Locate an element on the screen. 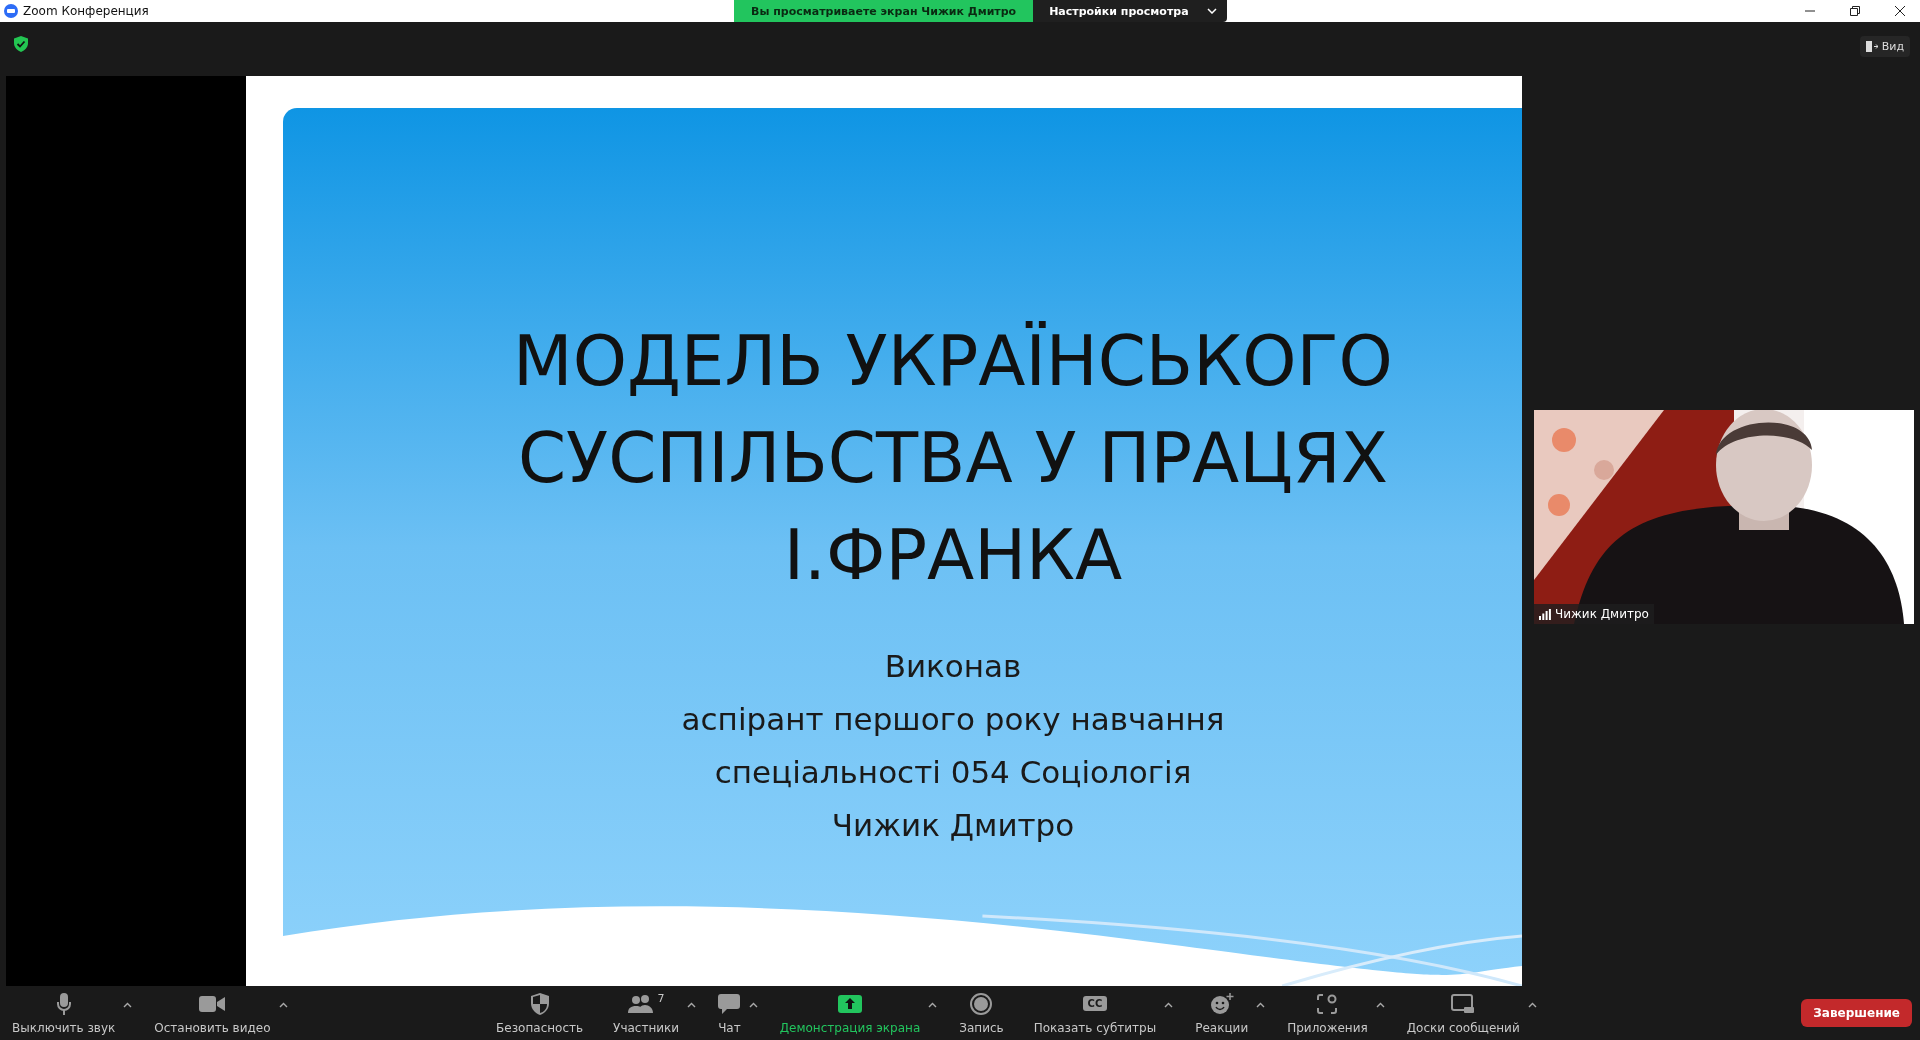  slide-text-line: Чижик Дмитро is located at coordinates (953, 825).